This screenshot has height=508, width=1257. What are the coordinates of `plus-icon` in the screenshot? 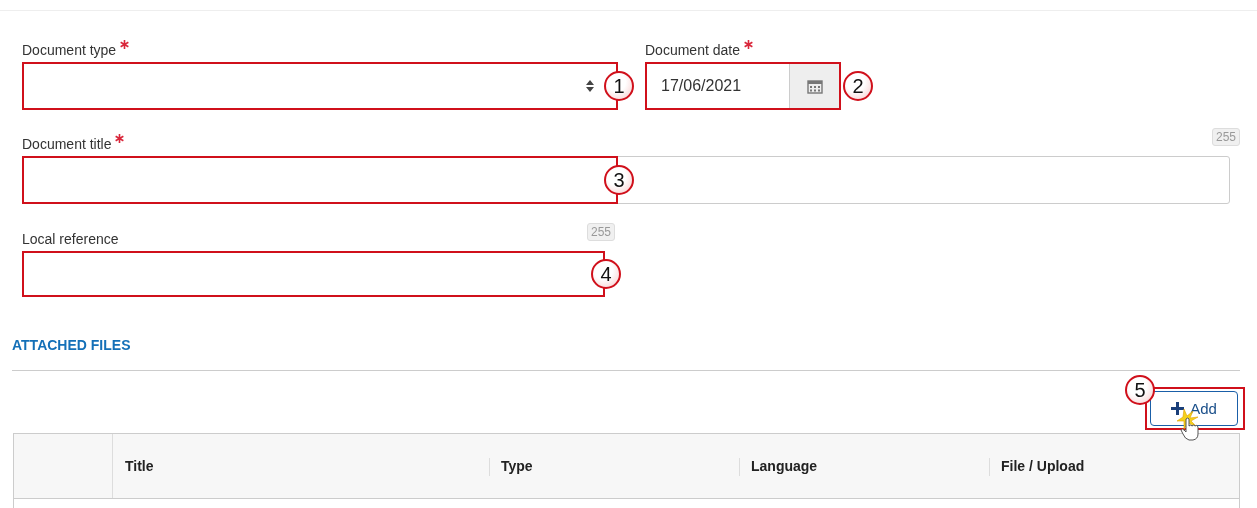 It's located at (1178, 408).